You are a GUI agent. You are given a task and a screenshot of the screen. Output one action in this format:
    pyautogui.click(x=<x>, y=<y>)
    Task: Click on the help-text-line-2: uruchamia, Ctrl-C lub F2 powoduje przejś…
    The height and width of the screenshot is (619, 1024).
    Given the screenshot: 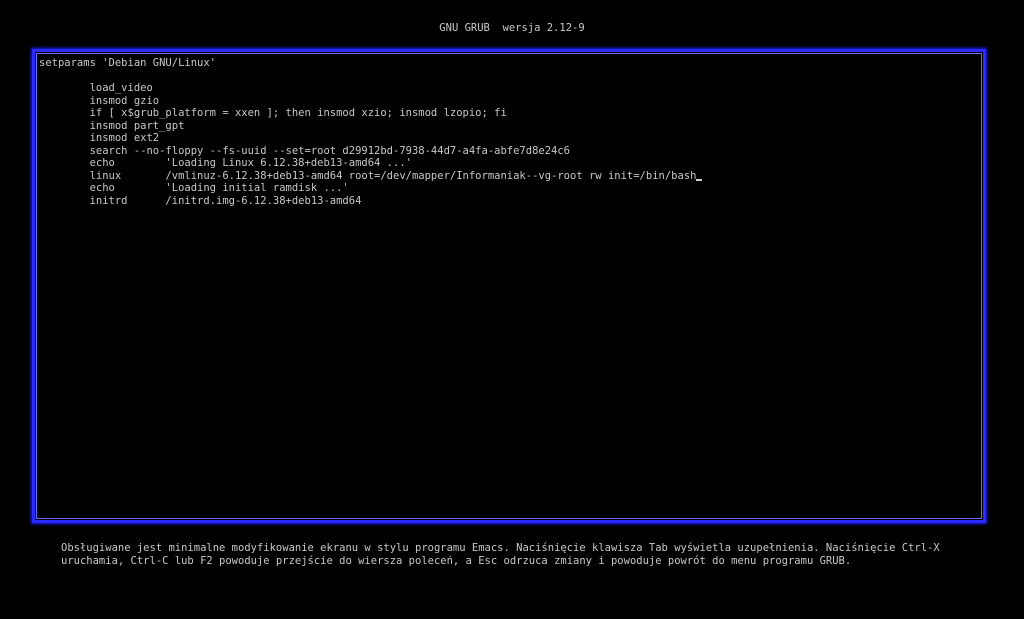 What is the action you would take?
    pyautogui.click(x=456, y=560)
    